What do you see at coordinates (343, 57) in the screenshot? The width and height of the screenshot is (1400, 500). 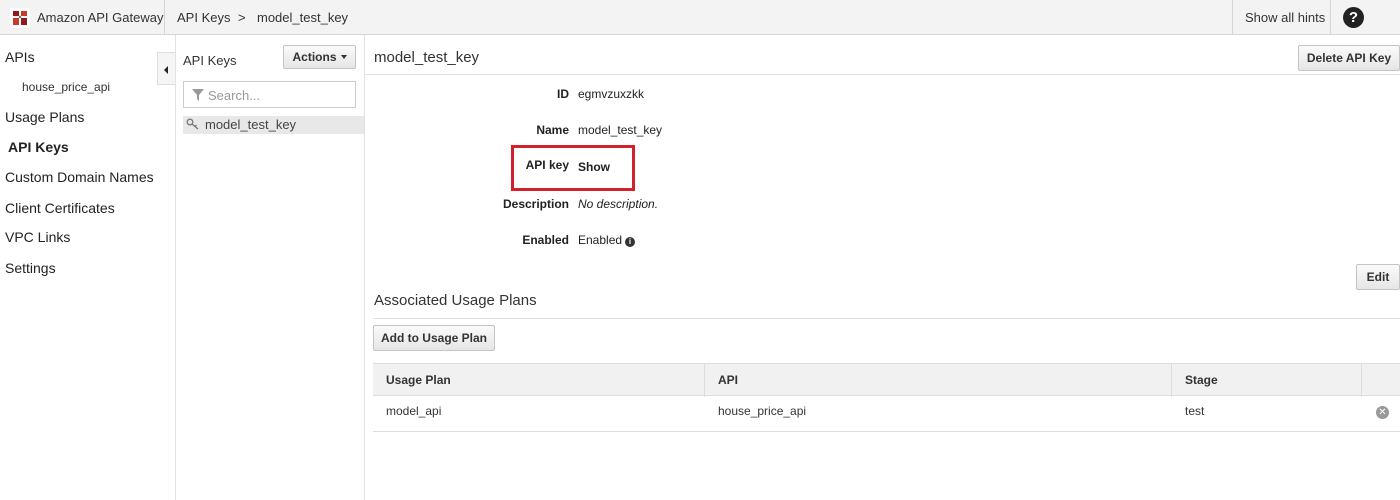 I see `caret-down-icon` at bounding box center [343, 57].